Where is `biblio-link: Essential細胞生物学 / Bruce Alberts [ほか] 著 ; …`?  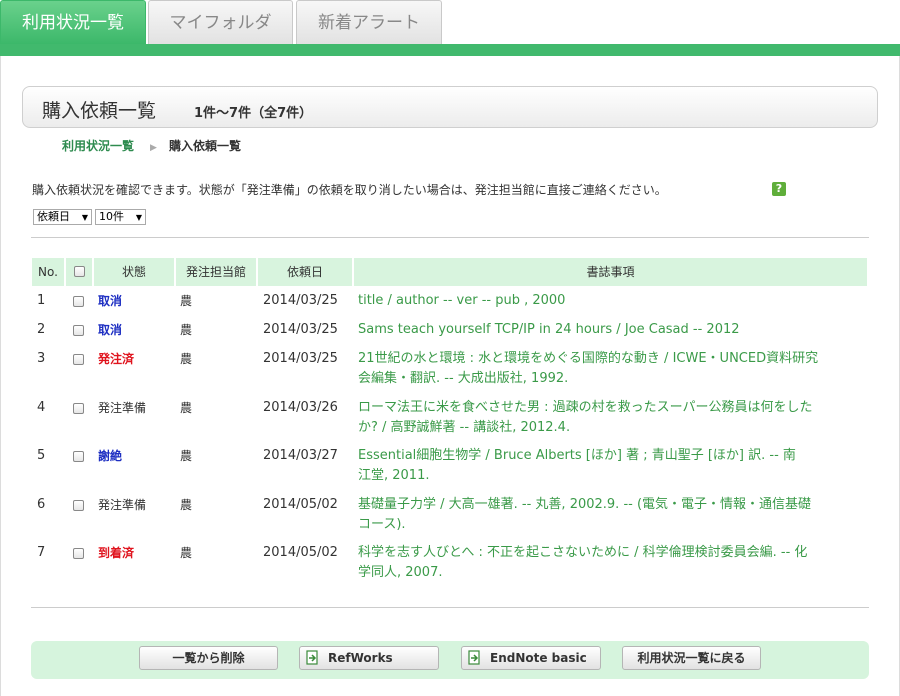 biblio-link: Essential細胞生物学 / Bruce Alberts [ほか] 著 ; … is located at coordinates (608, 456).